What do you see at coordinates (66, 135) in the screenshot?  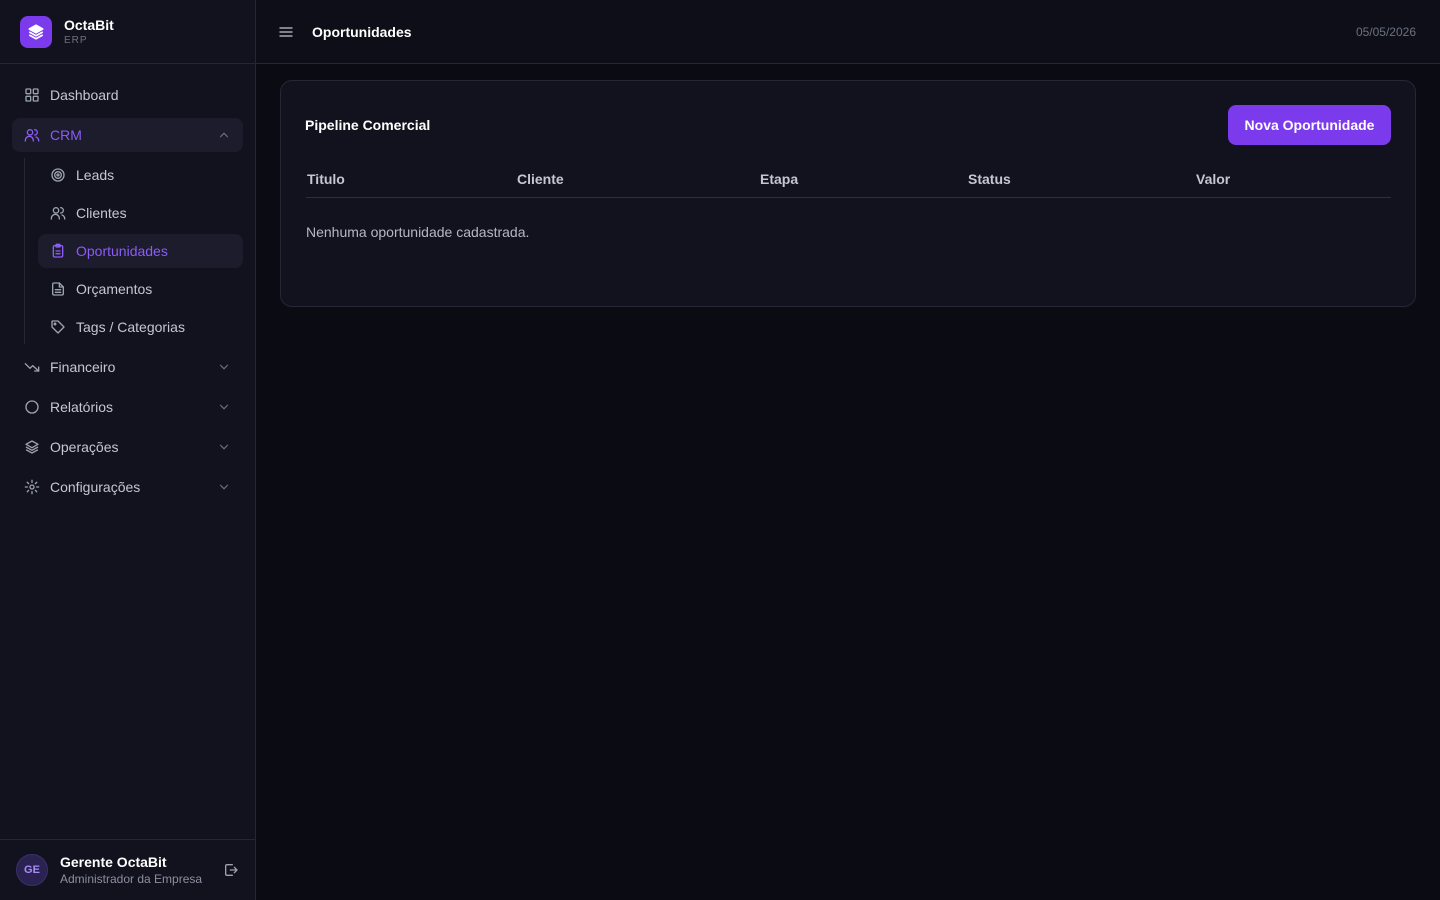 I see `sidebar-item-label: CRM` at bounding box center [66, 135].